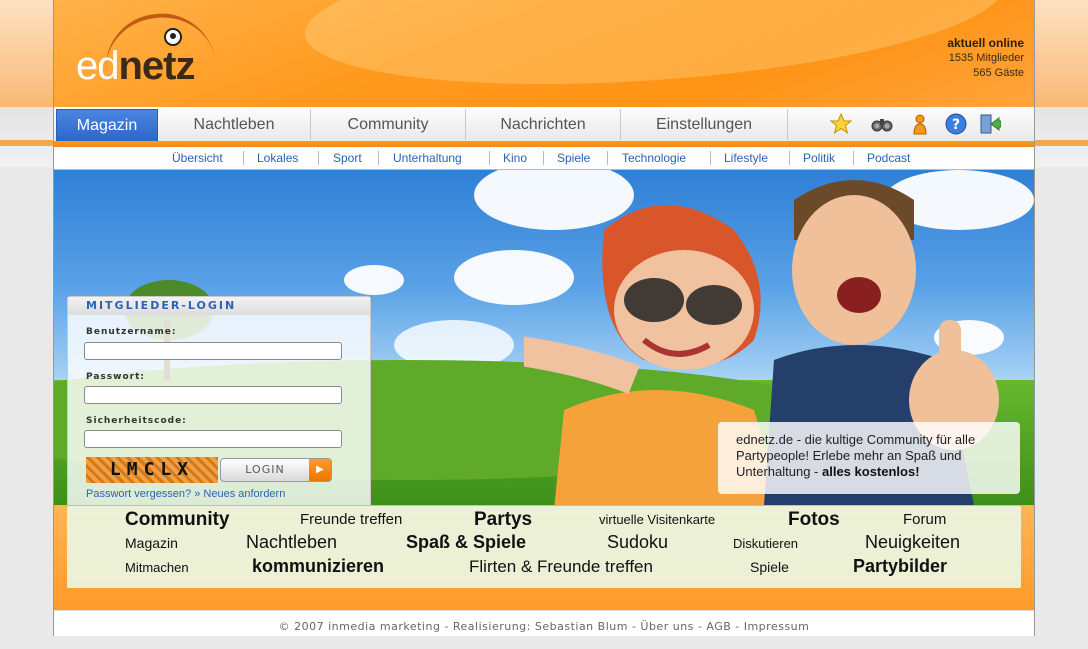  What do you see at coordinates (900, 566) in the screenshot?
I see `tag-link: Partybilder` at bounding box center [900, 566].